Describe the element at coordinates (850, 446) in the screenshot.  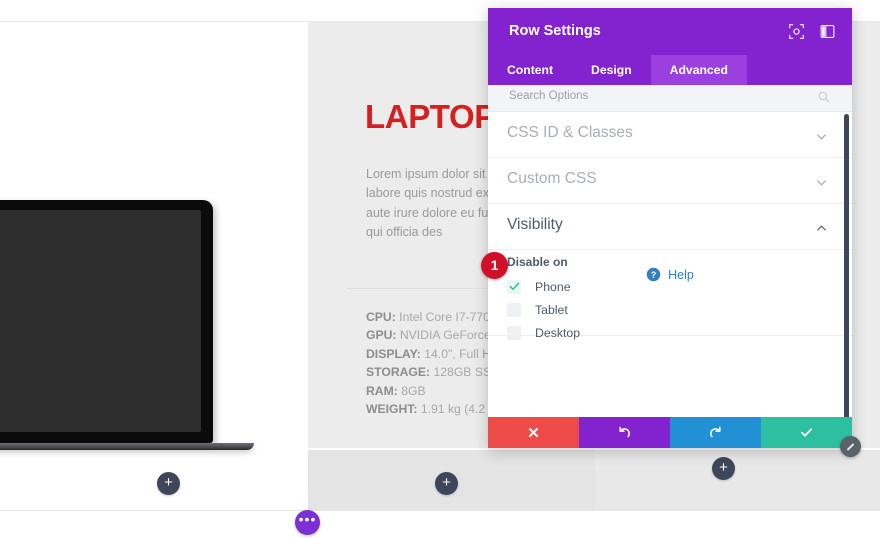
I see `modal-resize-handle` at that location.